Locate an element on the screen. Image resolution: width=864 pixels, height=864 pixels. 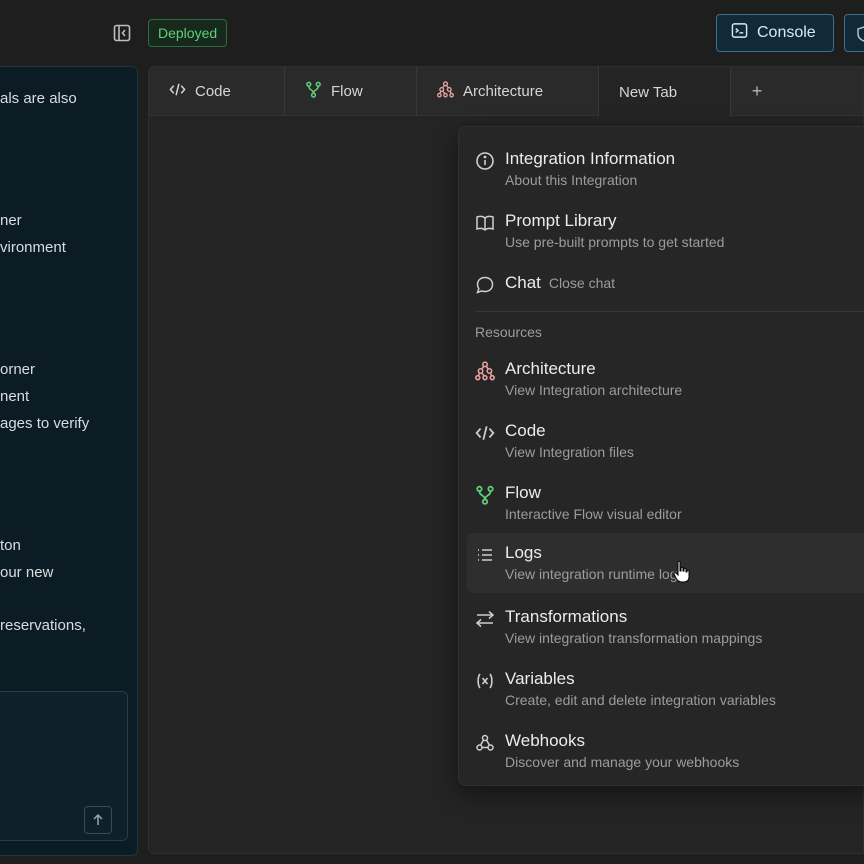
terminal-icon is located at coordinates (739, 33).